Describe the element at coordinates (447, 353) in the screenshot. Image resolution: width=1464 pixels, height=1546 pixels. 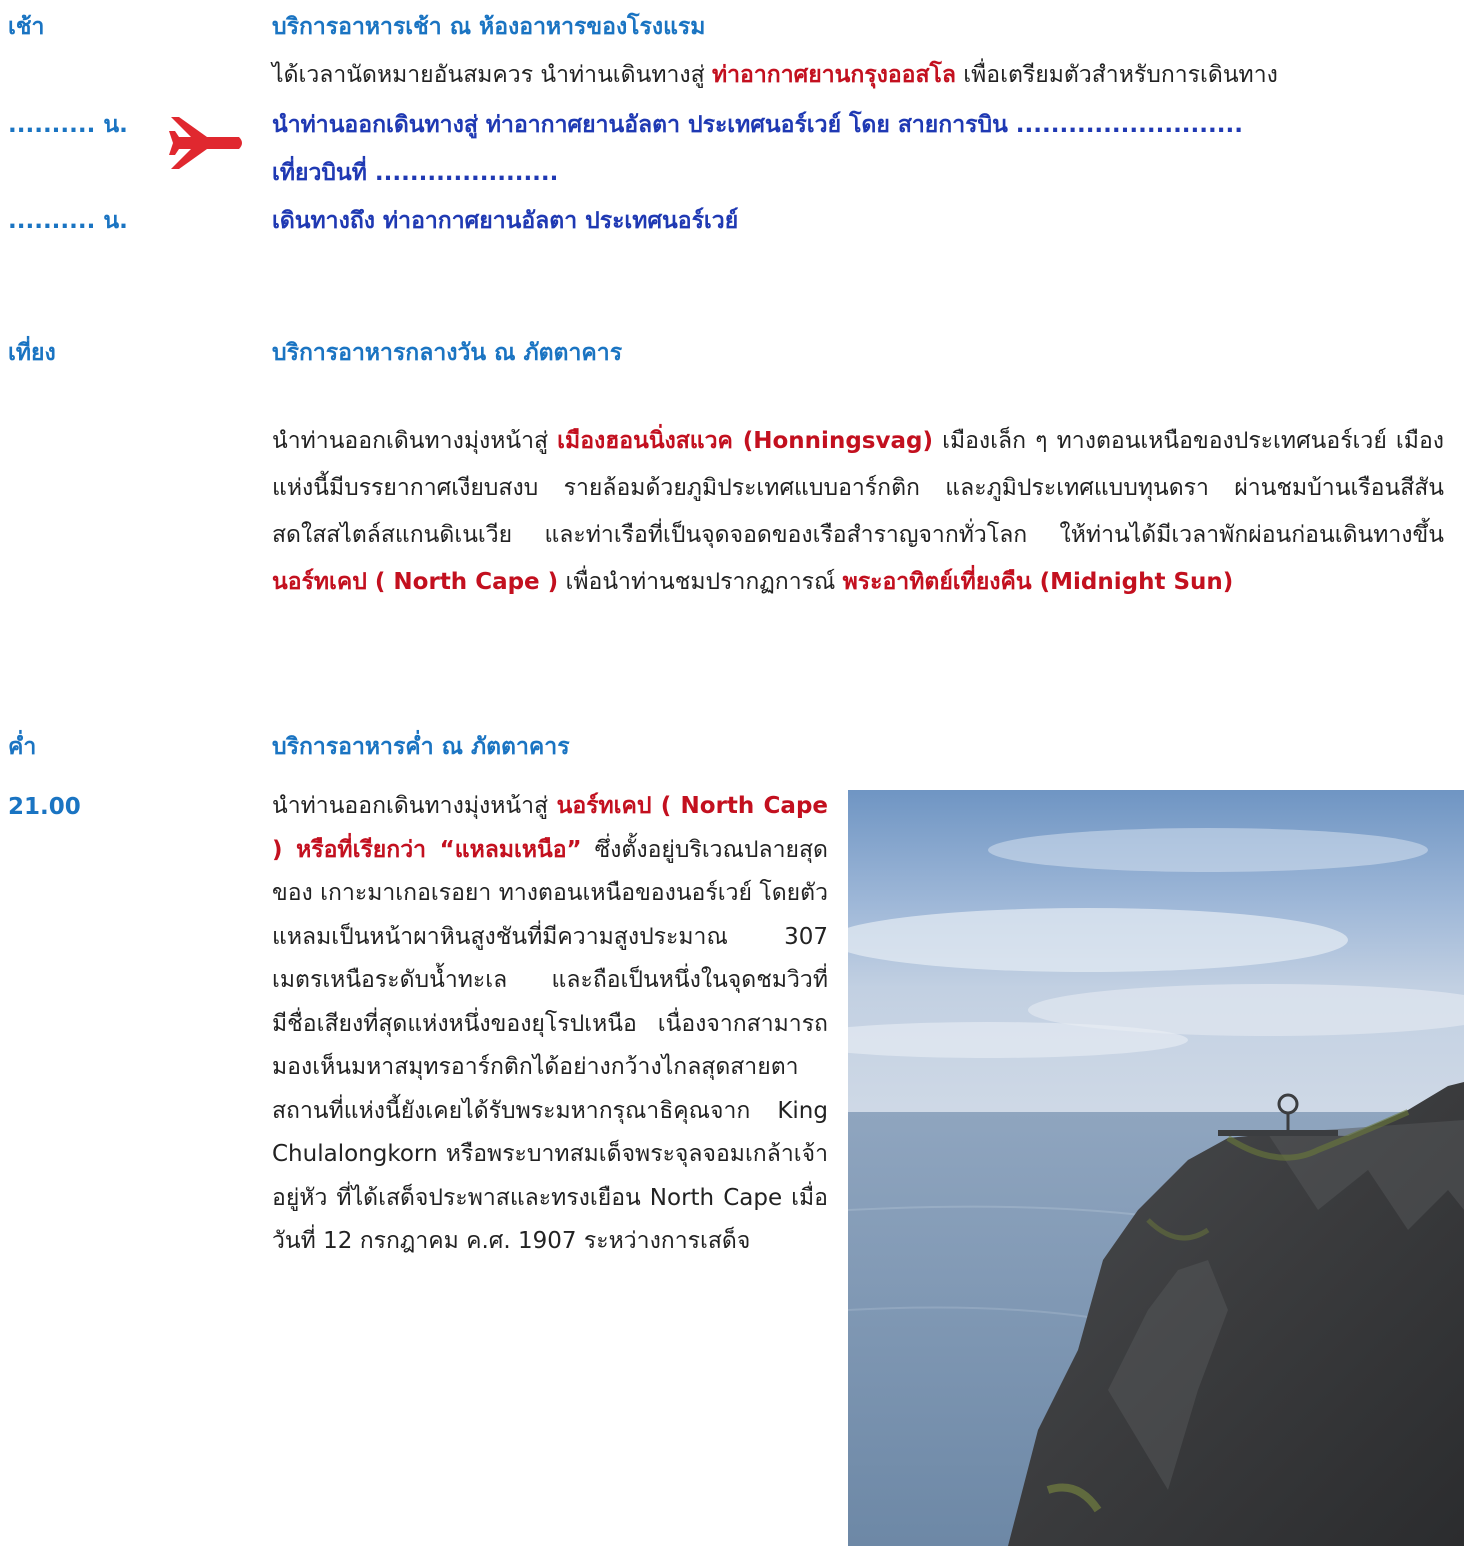
I see `lunch-title: บริการอาหารกลางวัน ณ ภัตตาคาร` at that location.